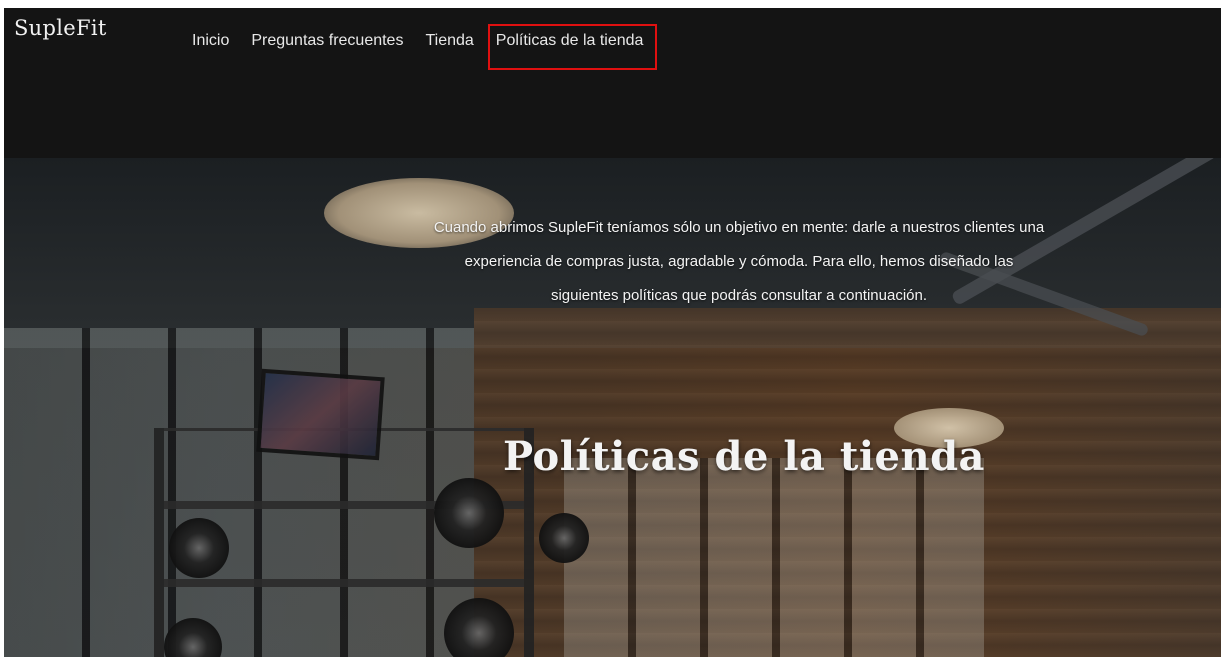 This screenshot has height=657, width=1221. What do you see at coordinates (744, 456) in the screenshot?
I see `hero-title: Políticas de la tienda` at bounding box center [744, 456].